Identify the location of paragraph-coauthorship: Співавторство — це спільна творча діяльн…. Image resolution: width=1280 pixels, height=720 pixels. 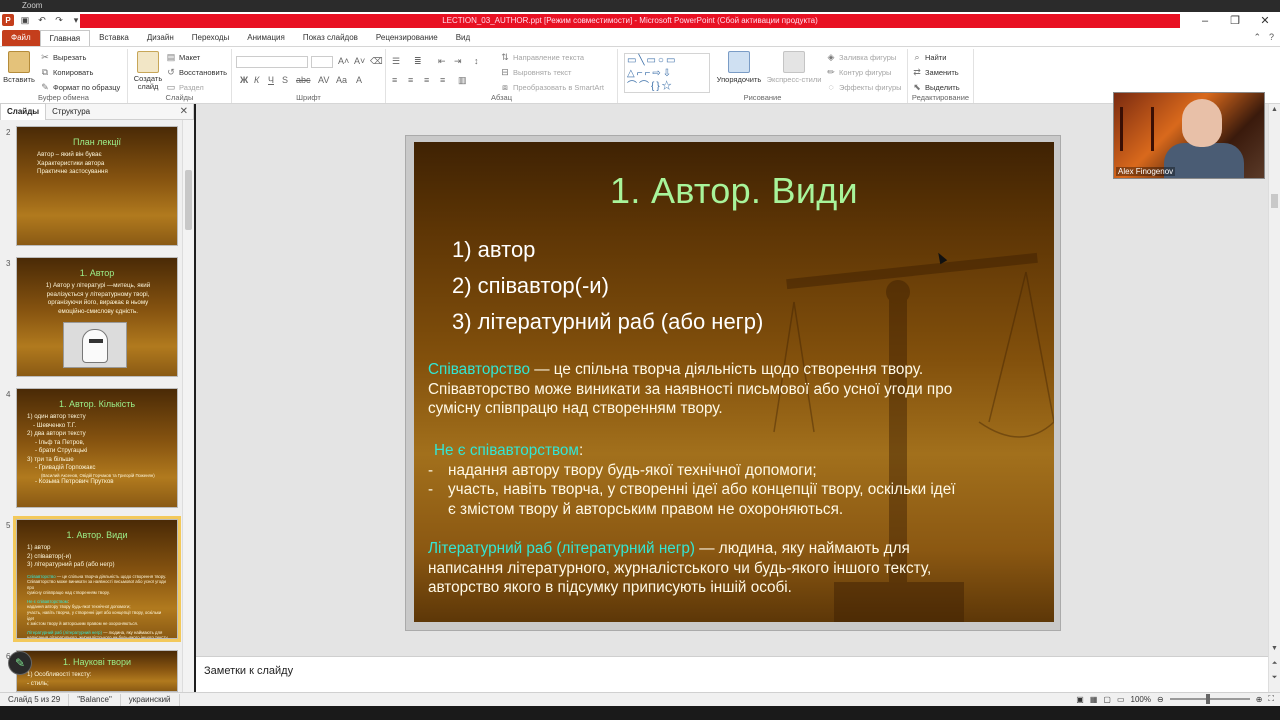
(690, 389).